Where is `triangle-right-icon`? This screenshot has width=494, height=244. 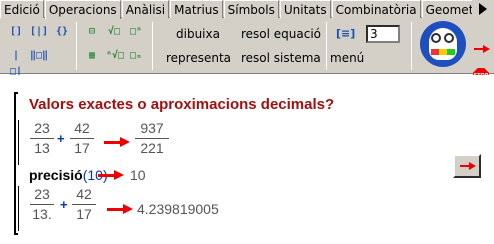 triangle-right-icon is located at coordinates (483, 9).